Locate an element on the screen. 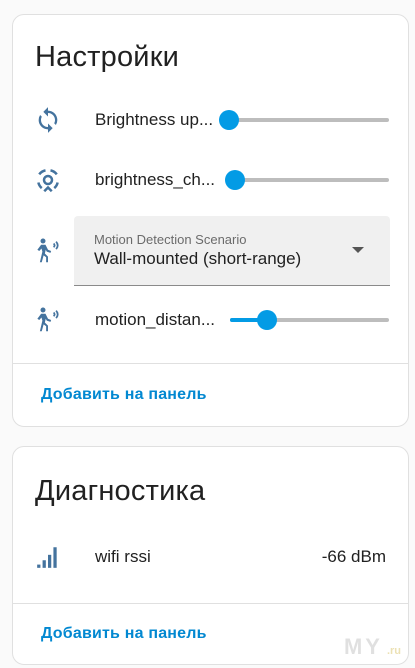  diagnostics-card-title: Диагностика is located at coordinates (120, 491).